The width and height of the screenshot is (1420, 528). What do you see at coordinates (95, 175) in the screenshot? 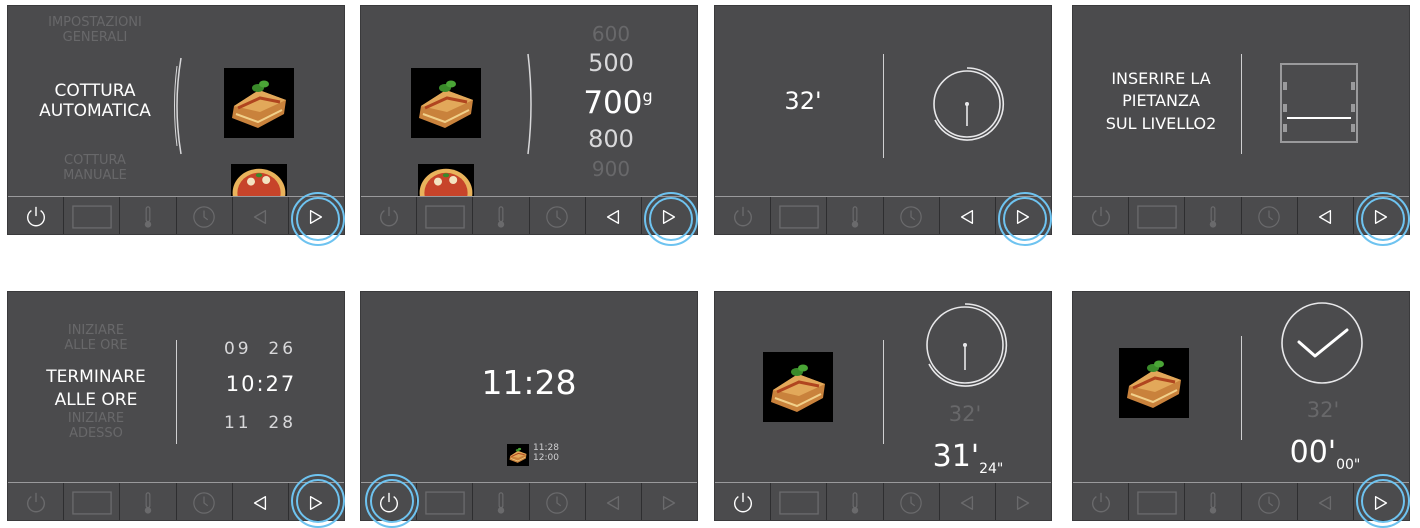
I see `menu-line: MANUALE` at bounding box center [95, 175].